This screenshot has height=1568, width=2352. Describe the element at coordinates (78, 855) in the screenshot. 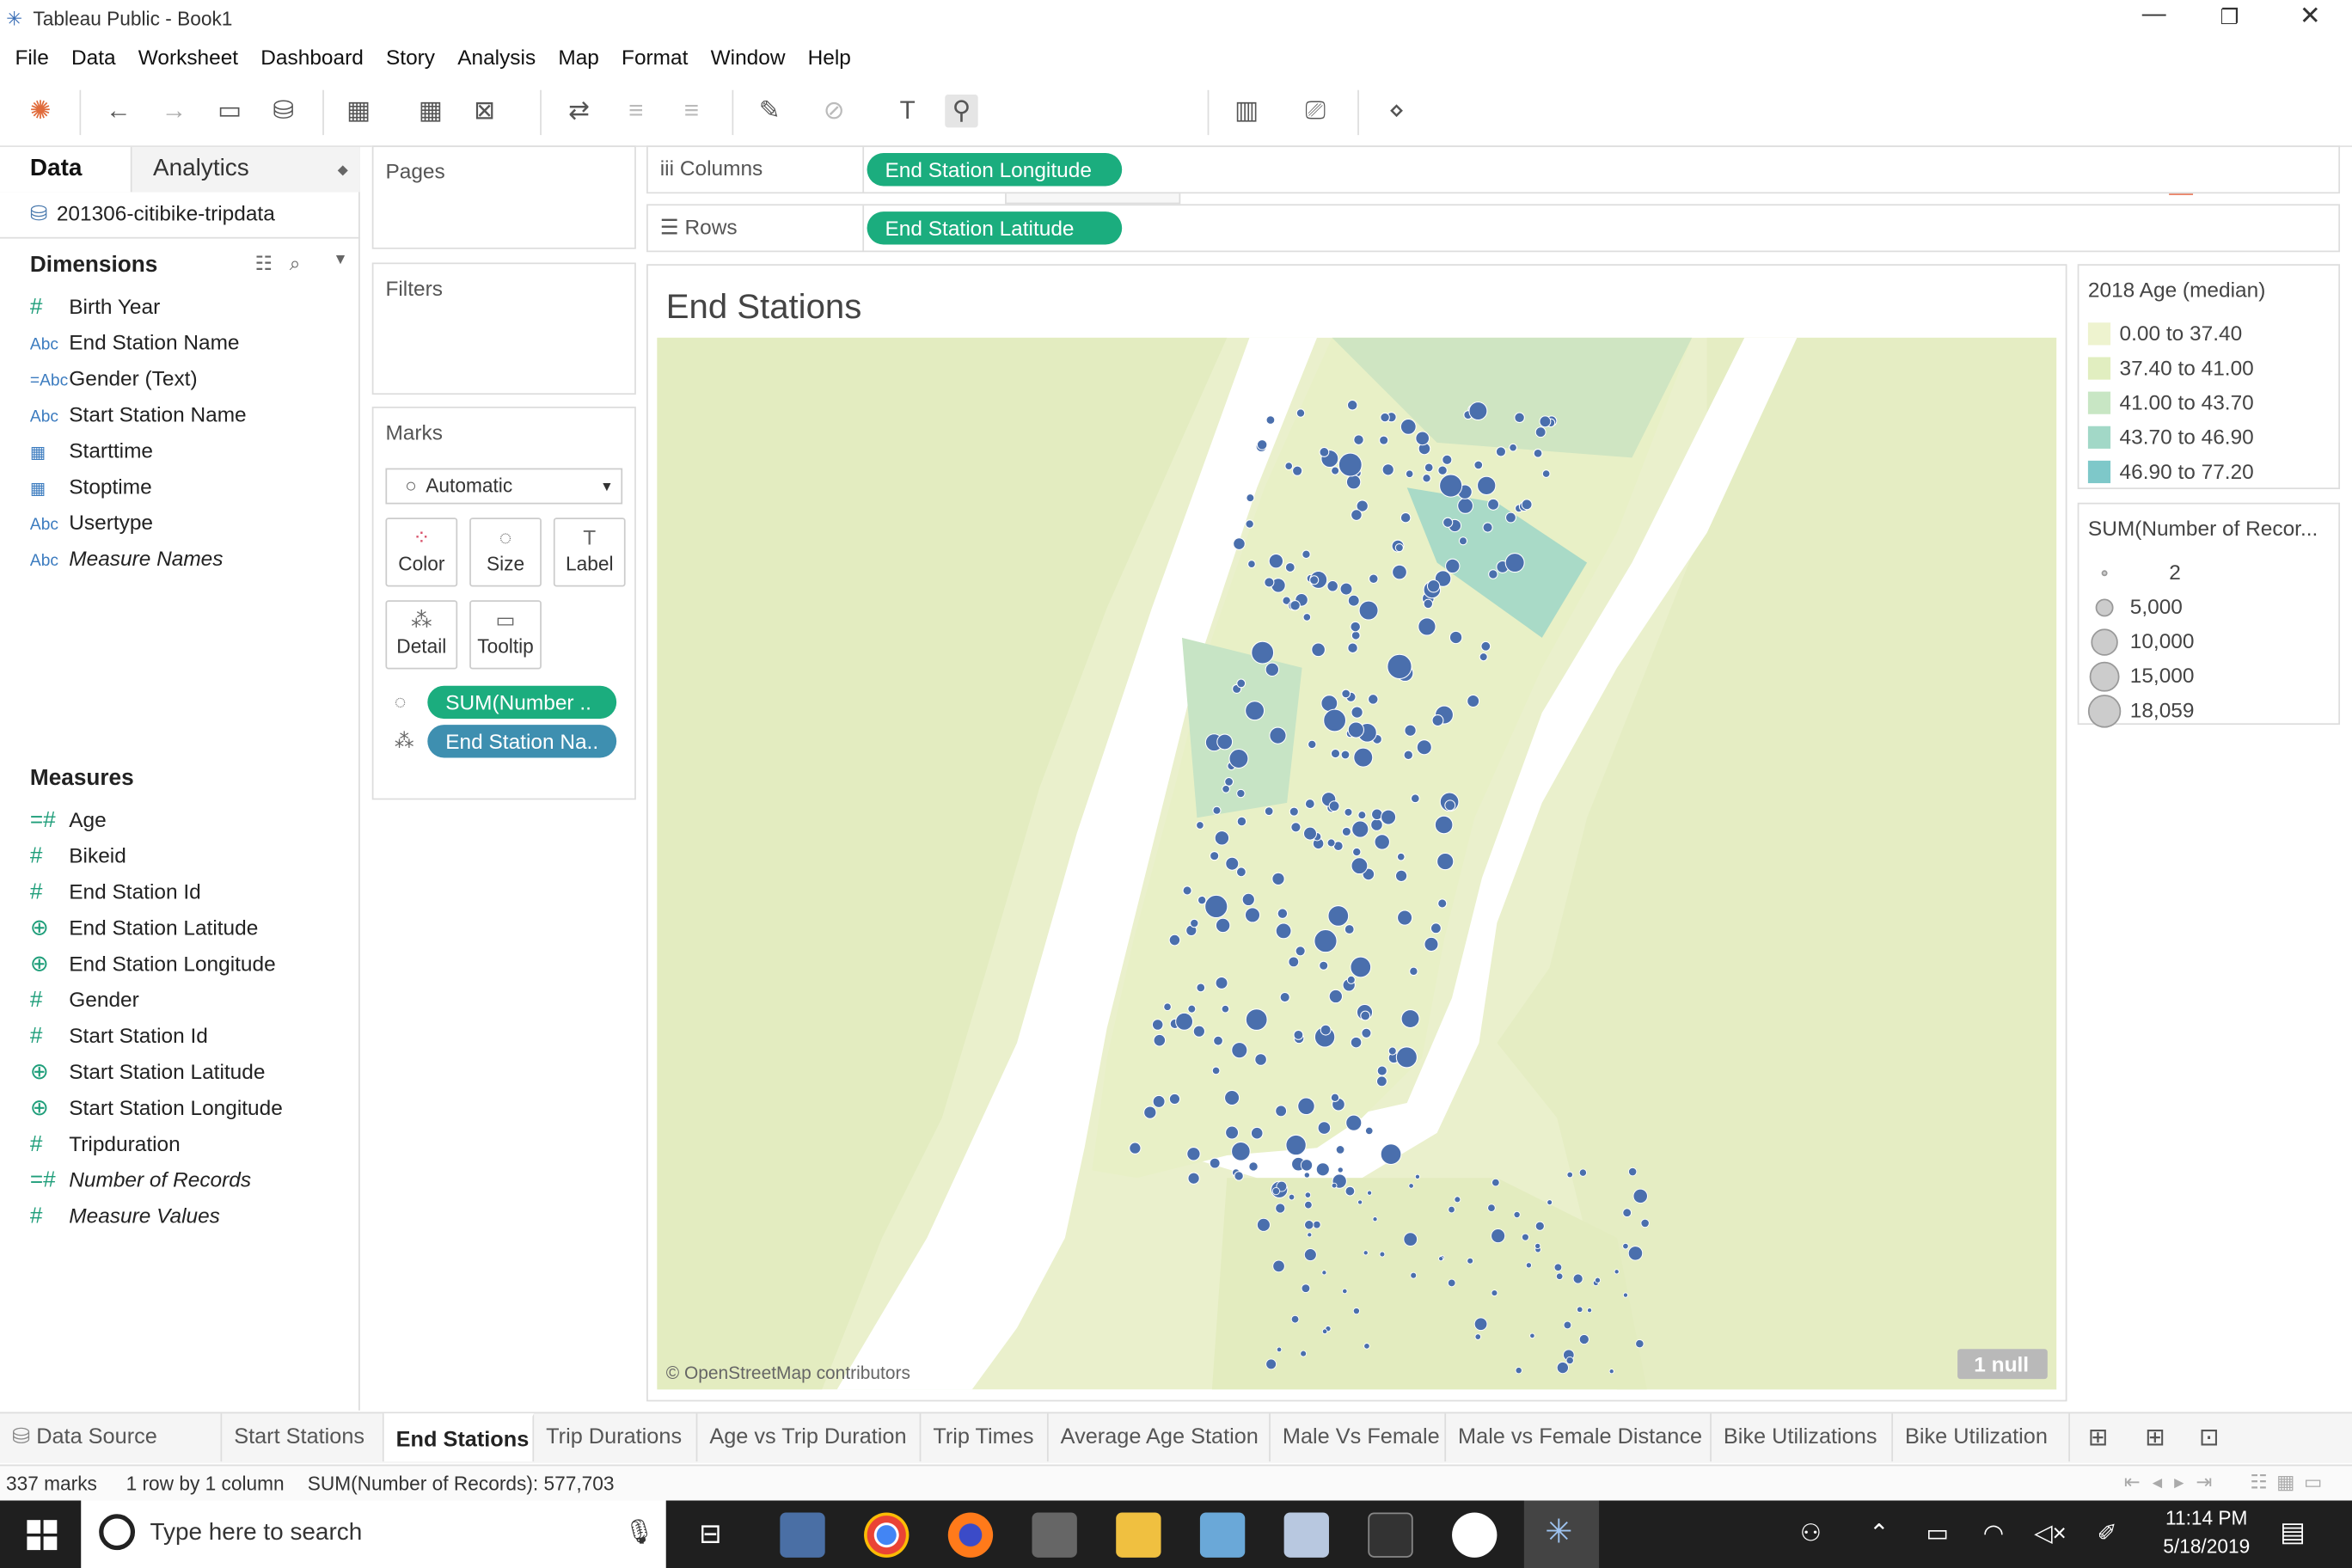

I see `measure-field: # Bikeid` at that location.